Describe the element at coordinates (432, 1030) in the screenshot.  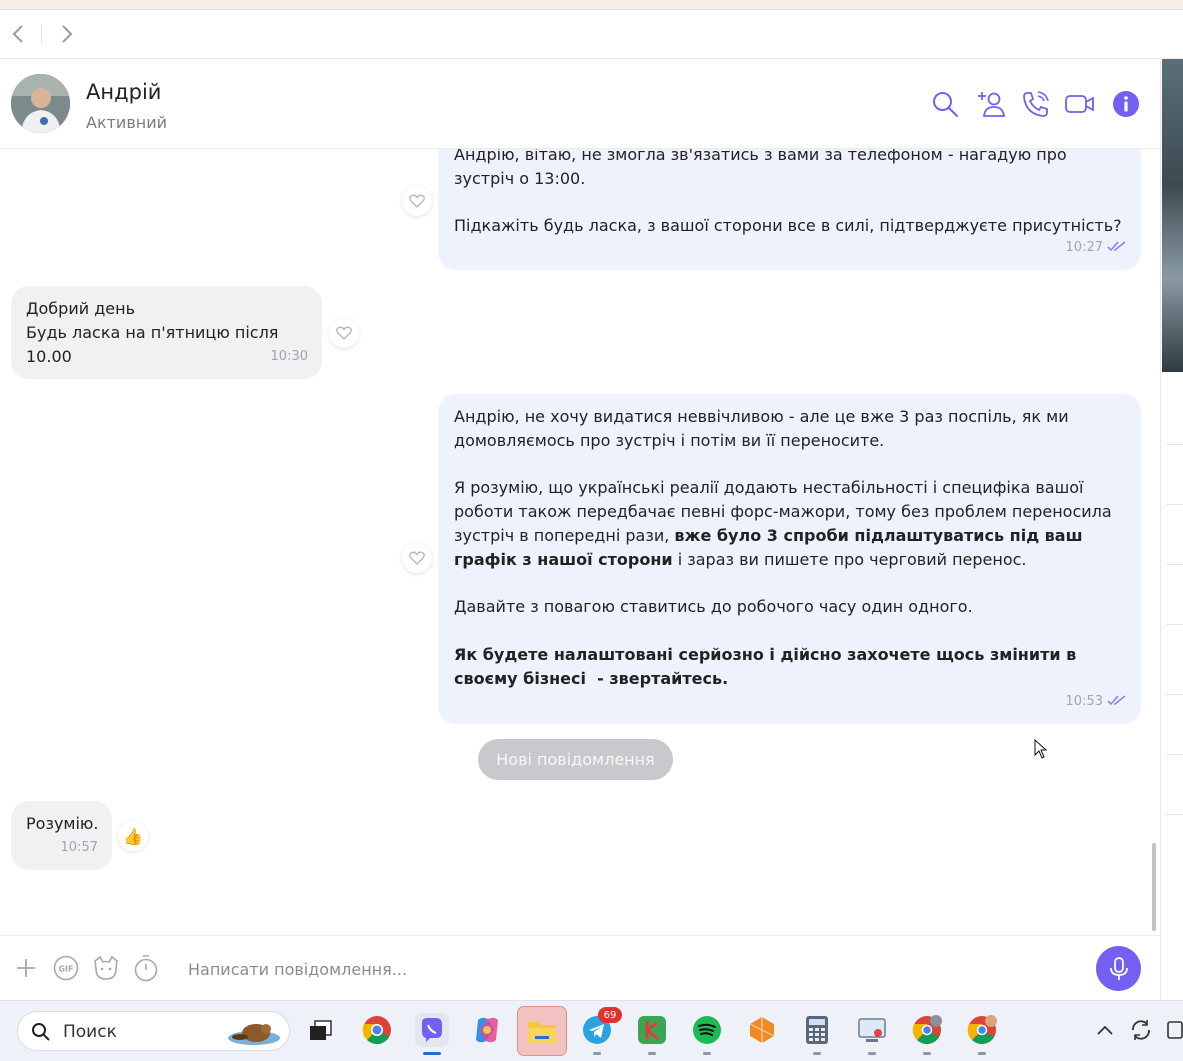
I see `viber-taskbar-icon` at that location.